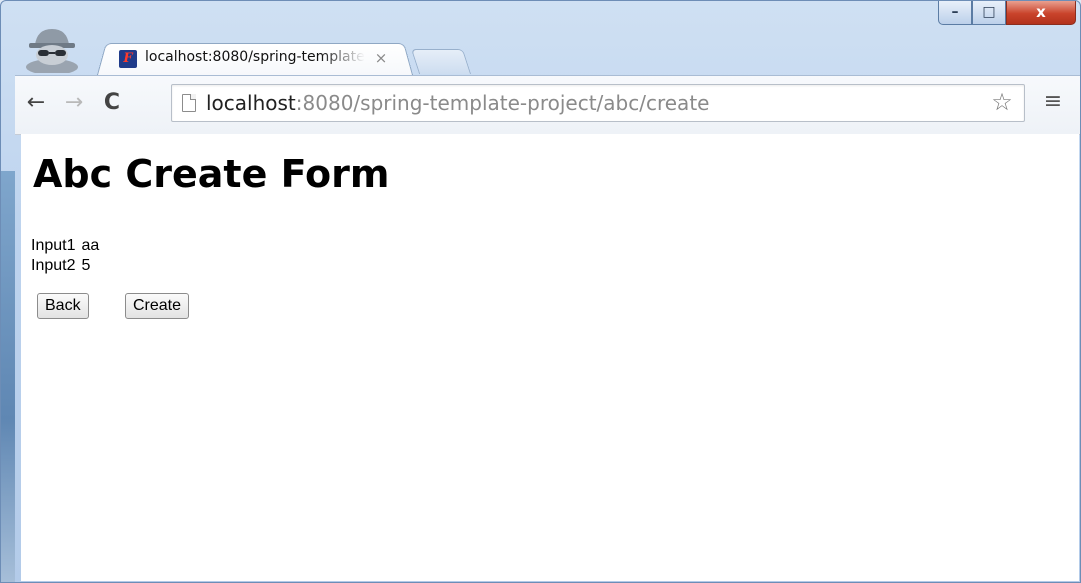 The image size is (1081, 583). I want to click on field-value: aa, so click(90, 245).